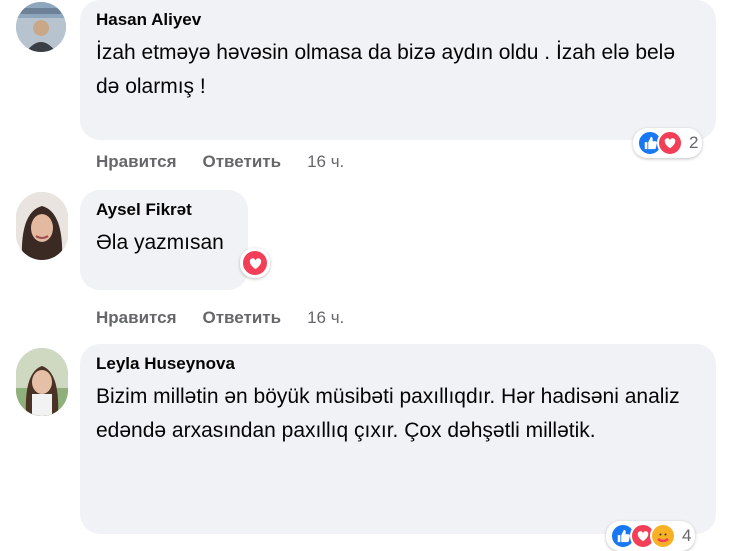  I want to click on reaction-count: 4, so click(687, 535).